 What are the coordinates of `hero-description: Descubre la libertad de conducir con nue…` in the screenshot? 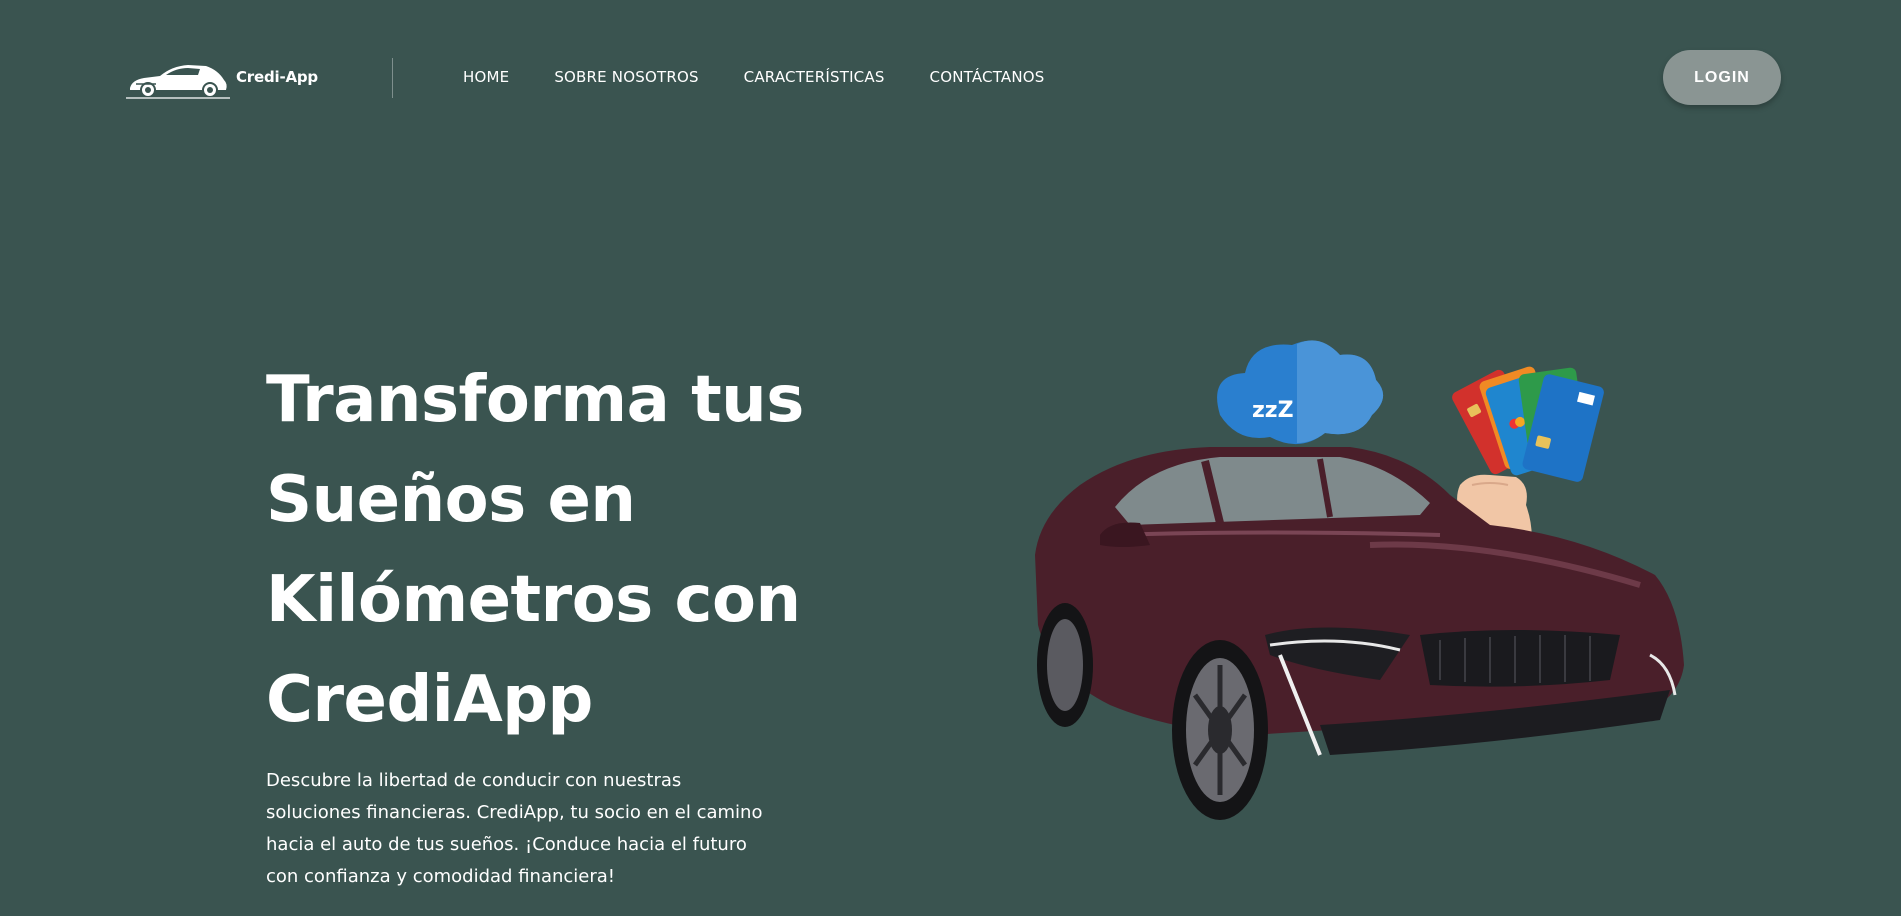 It's located at (514, 828).